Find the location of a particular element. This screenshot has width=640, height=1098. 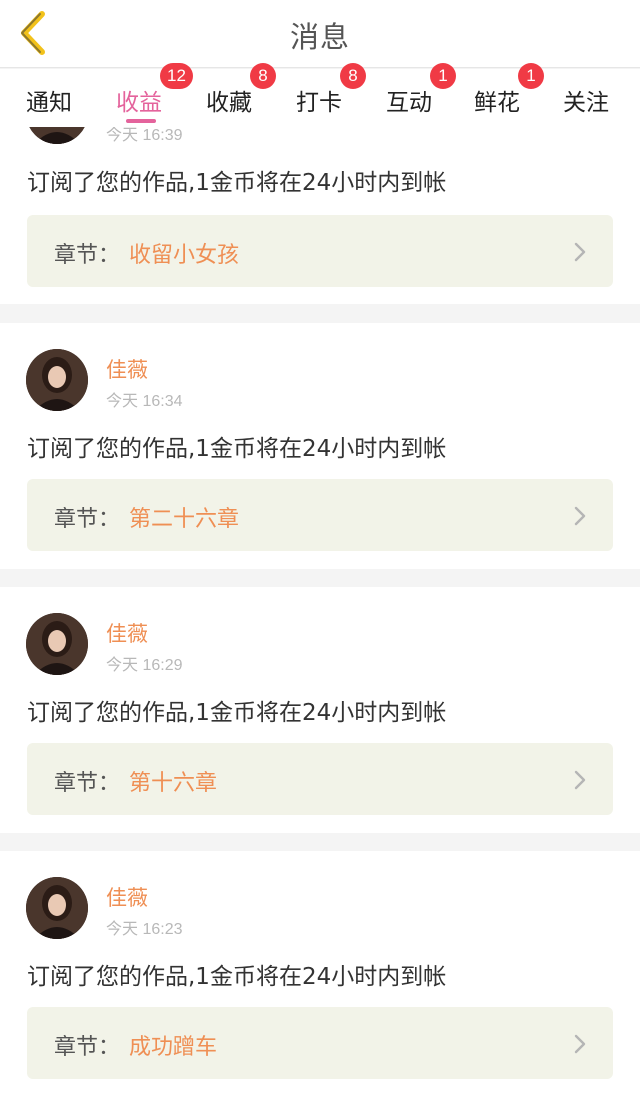

tab-favorites: 收藏 8 is located at coordinates (241, 95).